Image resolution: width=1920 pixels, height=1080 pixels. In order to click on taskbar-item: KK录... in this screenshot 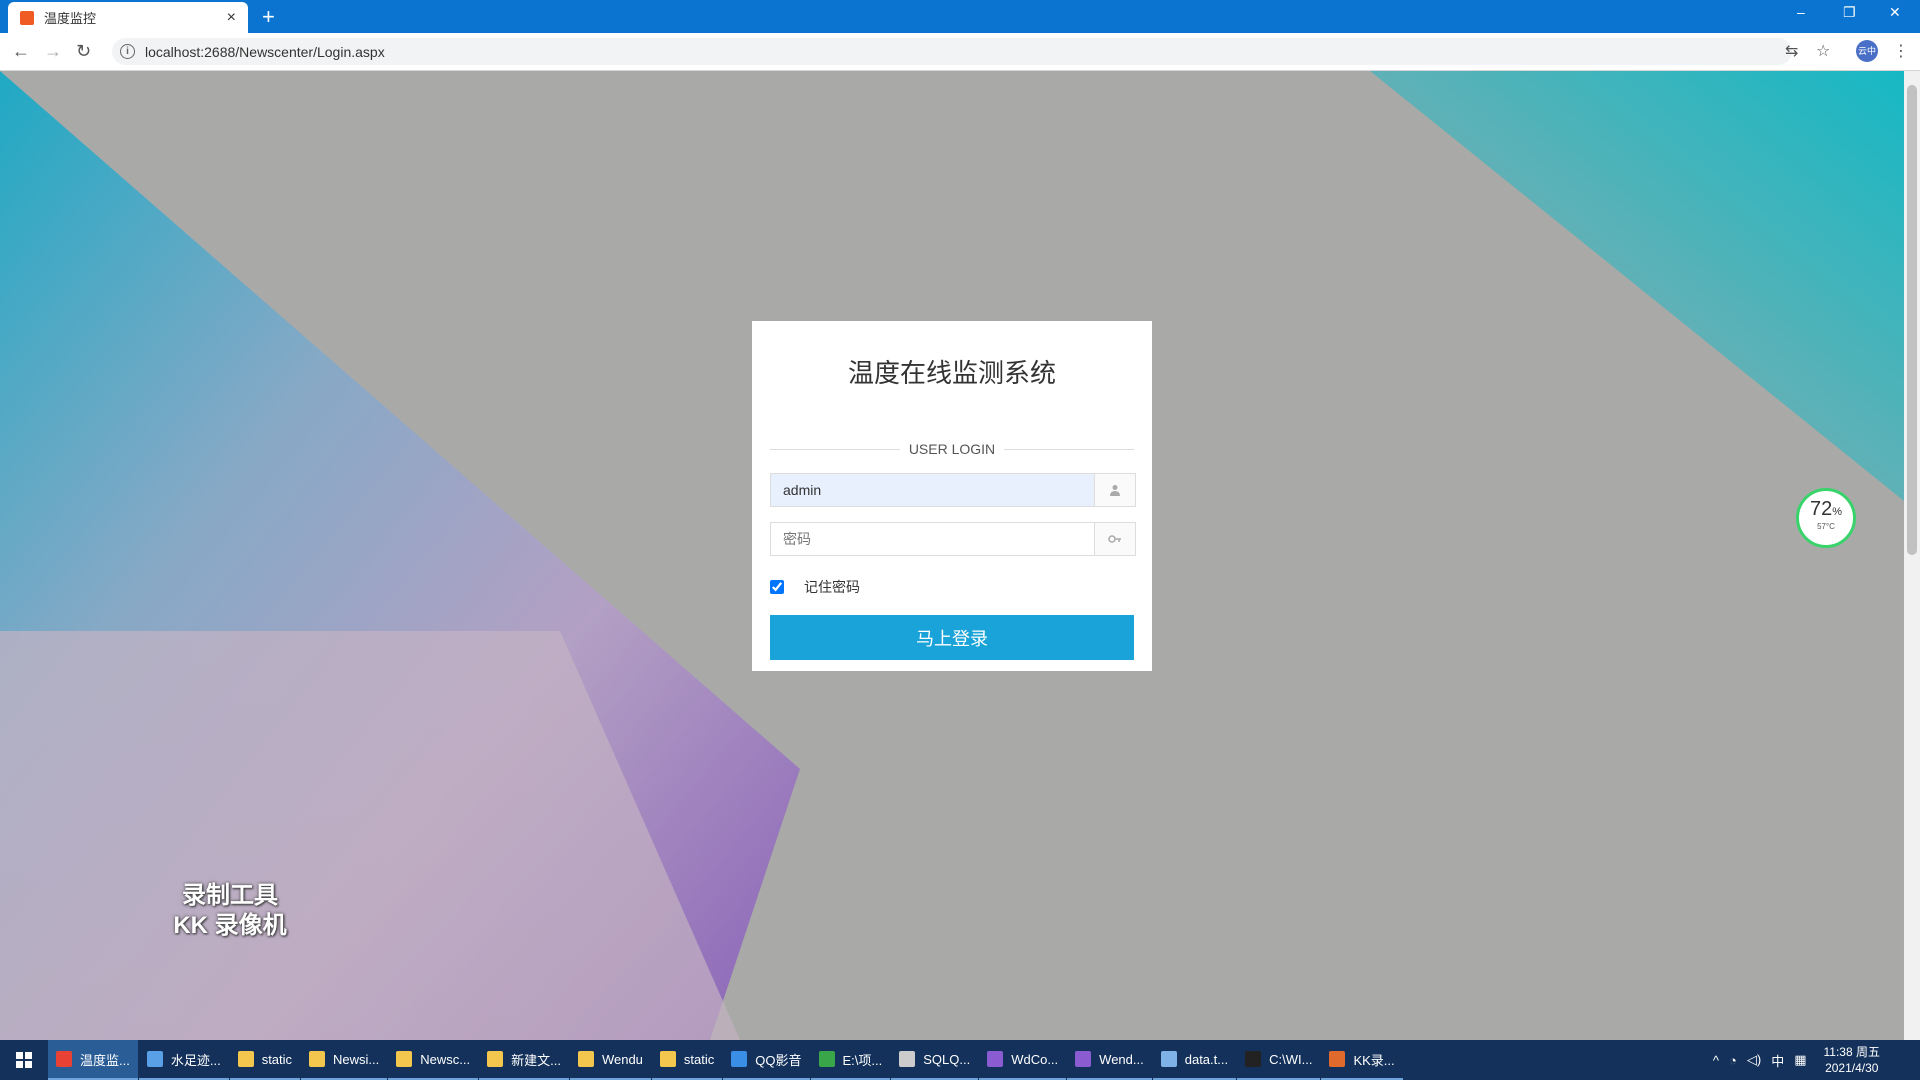, I will do `click(1362, 1060)`.